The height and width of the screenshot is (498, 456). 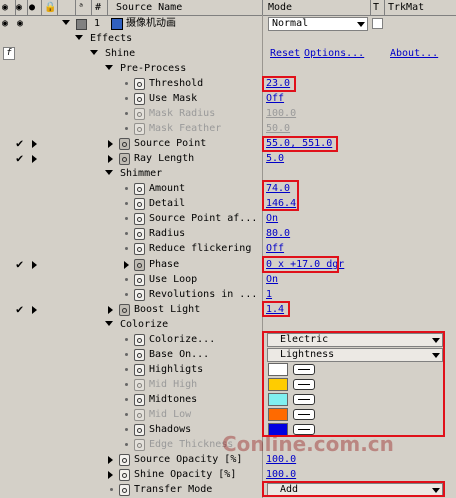 What do you see at coordinates (299, 143) in the screenshot?
I see `source-point-value: 55.0, 551.0` at bounding box center [299, 143].